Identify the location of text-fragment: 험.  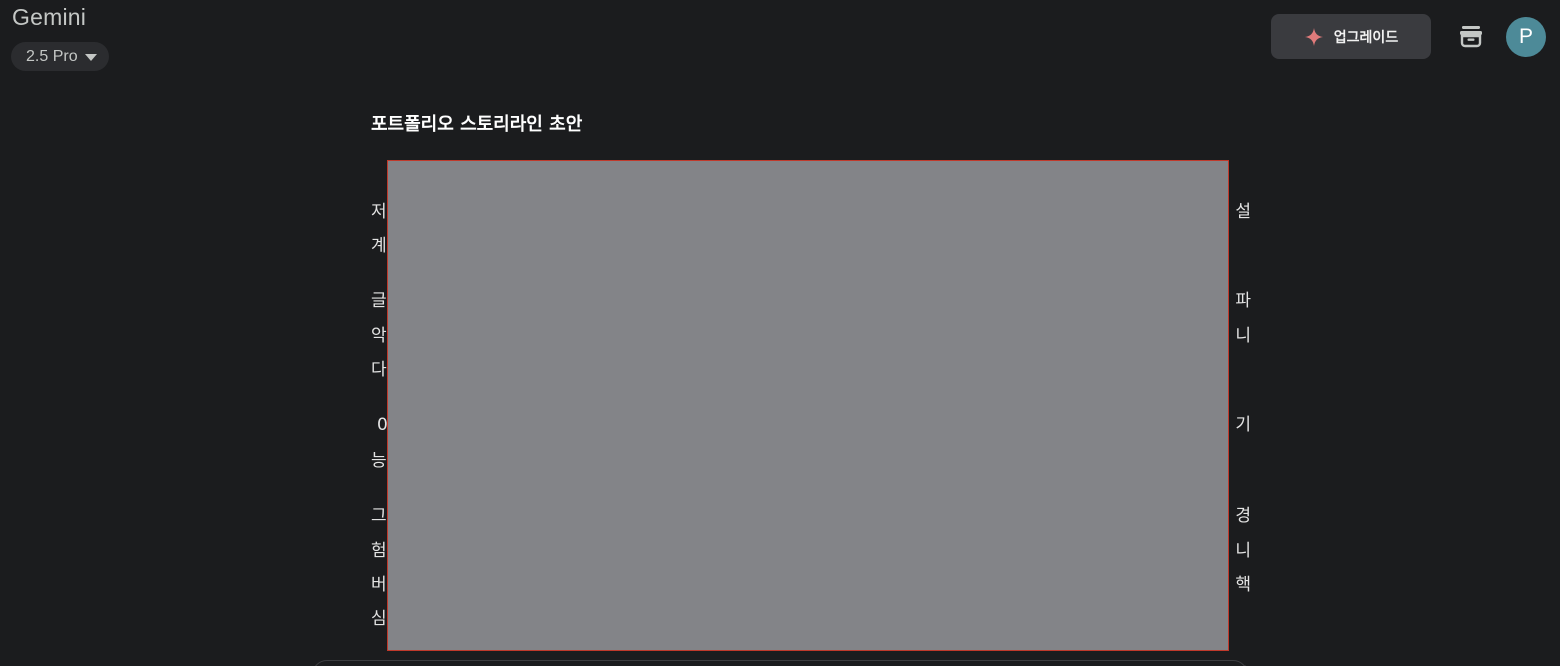
(379, 551).